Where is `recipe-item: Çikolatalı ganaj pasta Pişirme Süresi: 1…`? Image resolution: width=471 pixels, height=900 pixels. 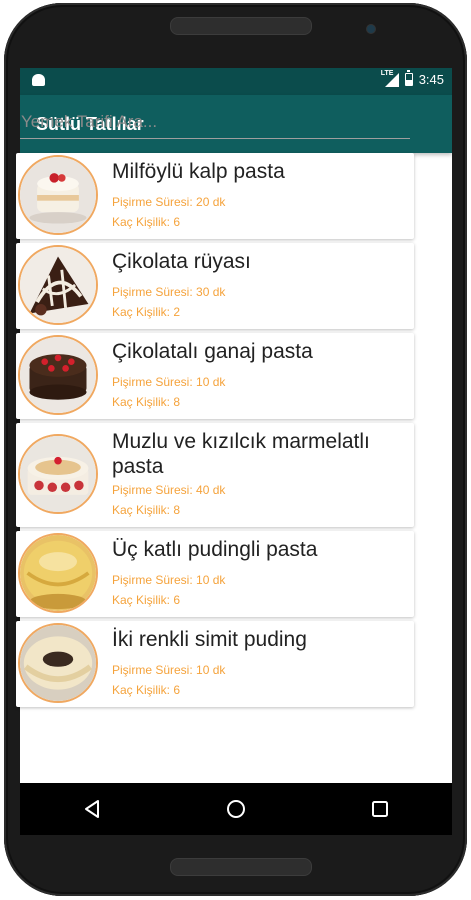
recipe-item: Çikolatalı ganaj pasta Pişirme Süresi: 1… is located at coordinates (215, 376).